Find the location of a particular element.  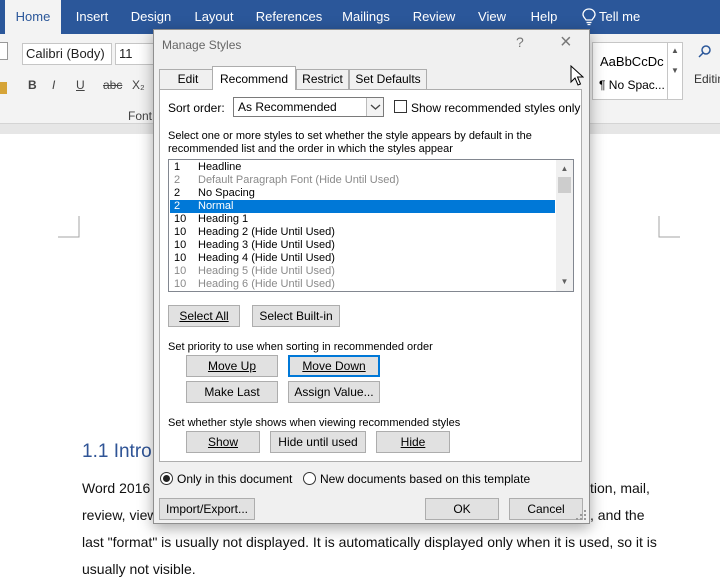

sort-order-label: Sort order: is located at coordinates (196, 108).